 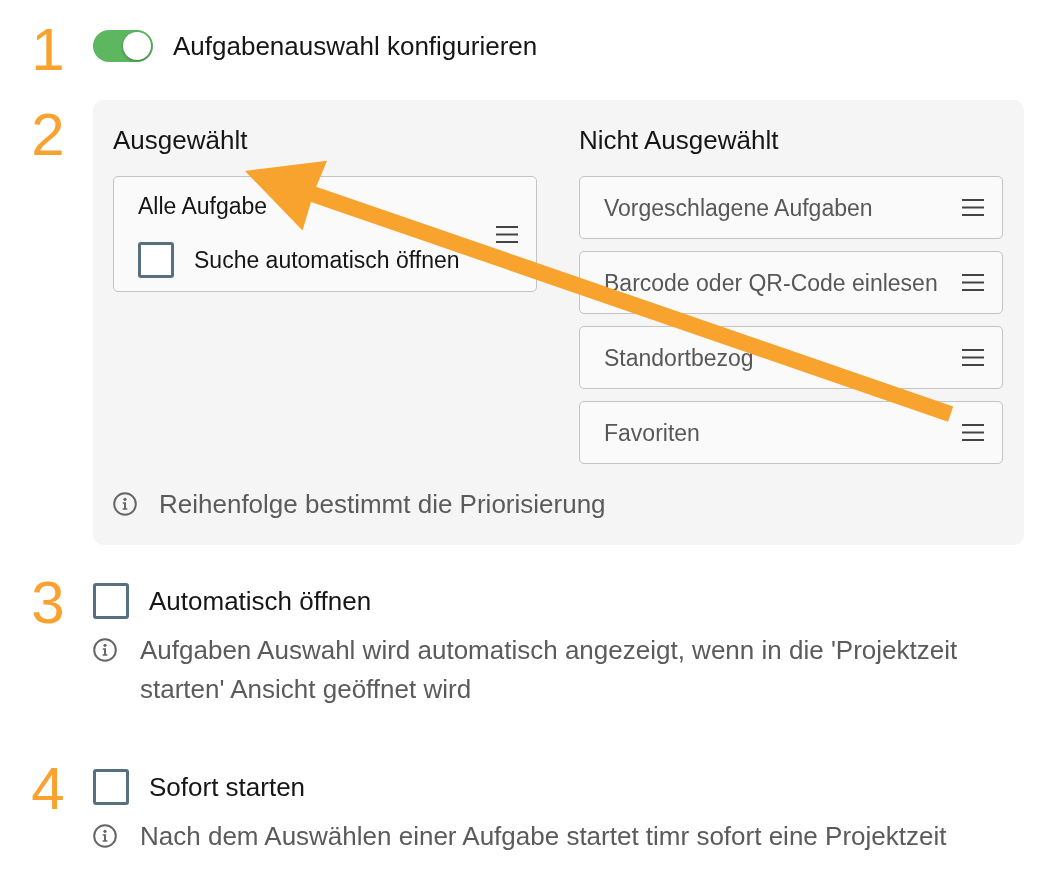 I want to click on step-number: 2, so click(x=48, y=135).